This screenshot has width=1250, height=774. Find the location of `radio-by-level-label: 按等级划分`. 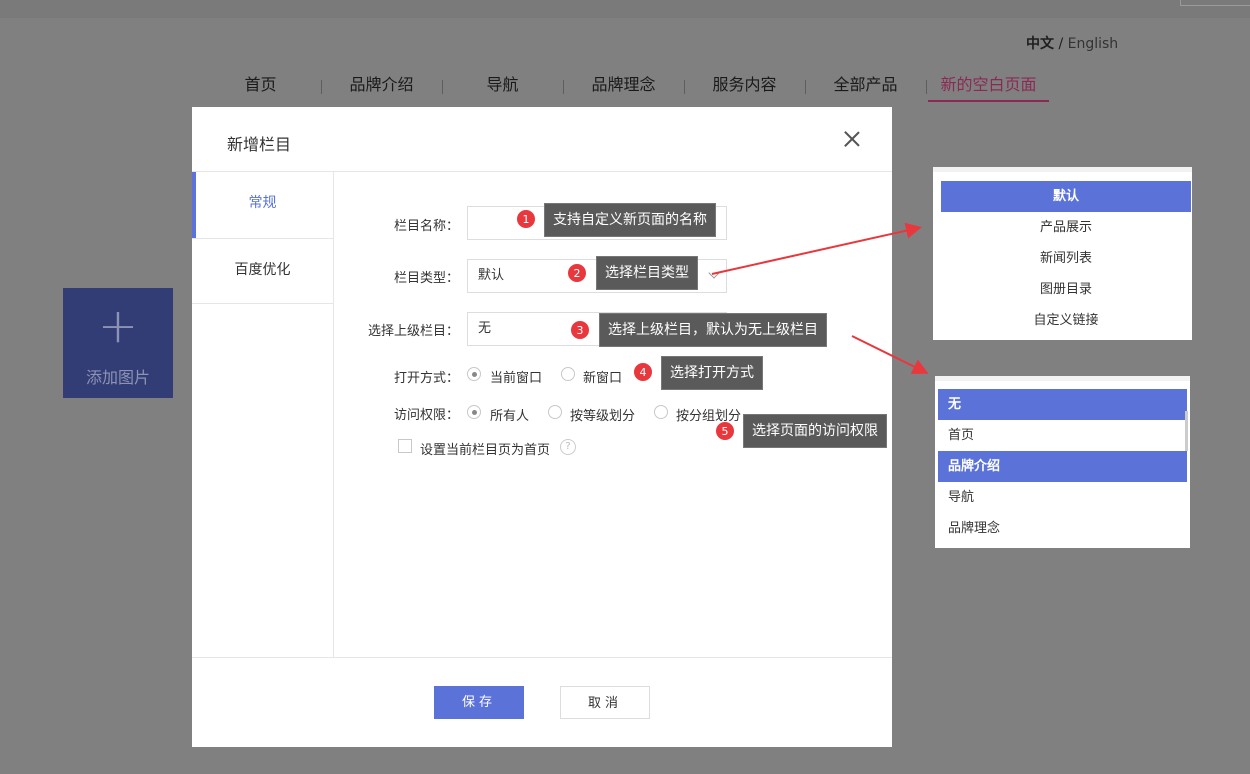

radio-by-level-label: 按等级划分 is located at coordinates (603, 416).